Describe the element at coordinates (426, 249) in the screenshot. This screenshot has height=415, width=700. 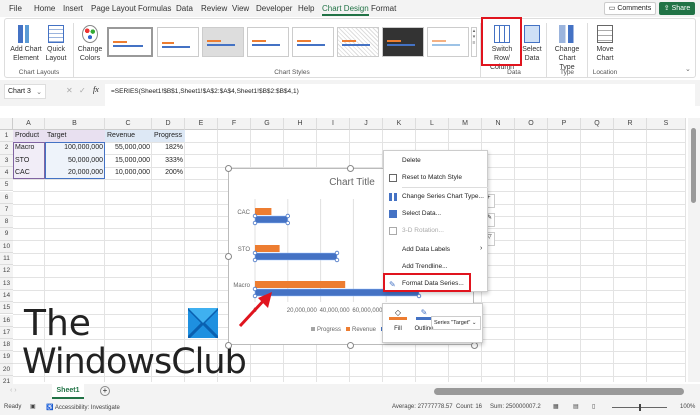
I see `menu-item-add-data-labels: Add Data Labels` at that location.